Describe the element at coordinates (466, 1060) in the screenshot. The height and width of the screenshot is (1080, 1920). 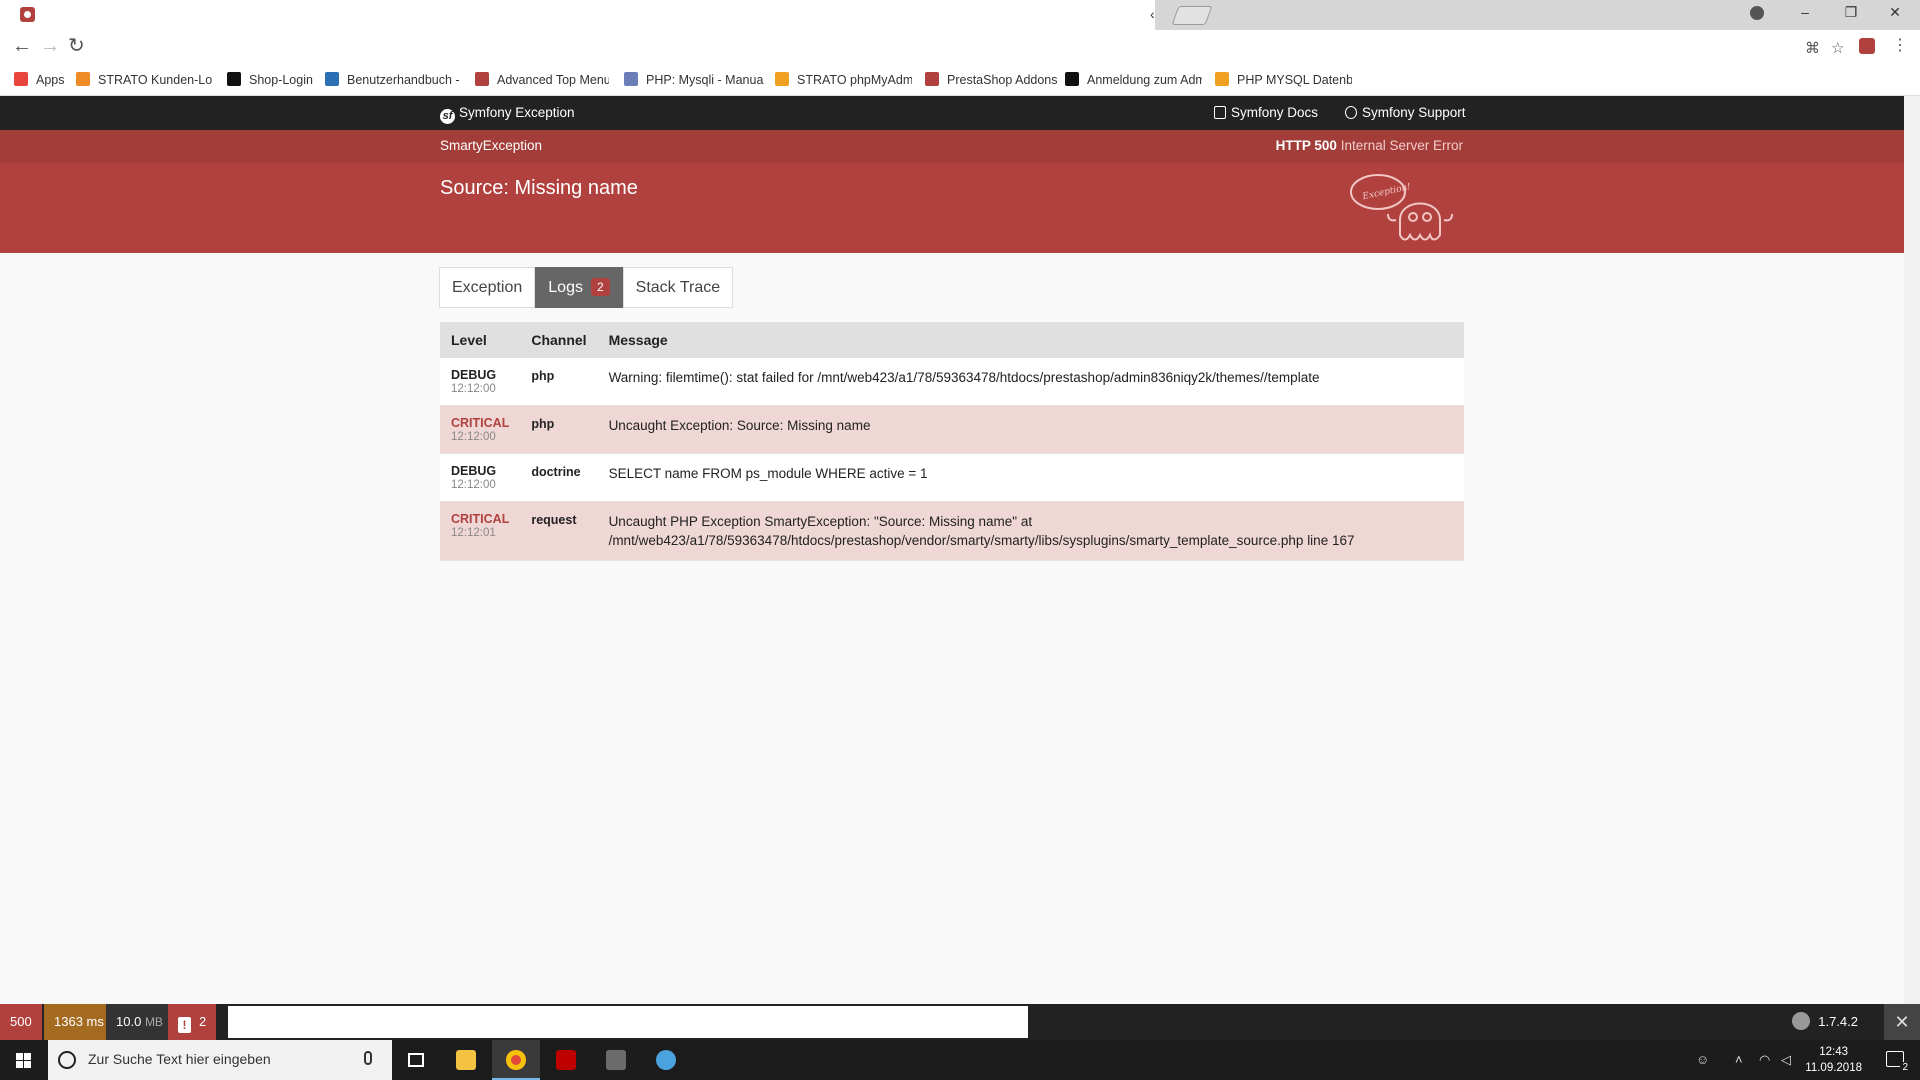
I see `taskbar-app-explorer` at that location.